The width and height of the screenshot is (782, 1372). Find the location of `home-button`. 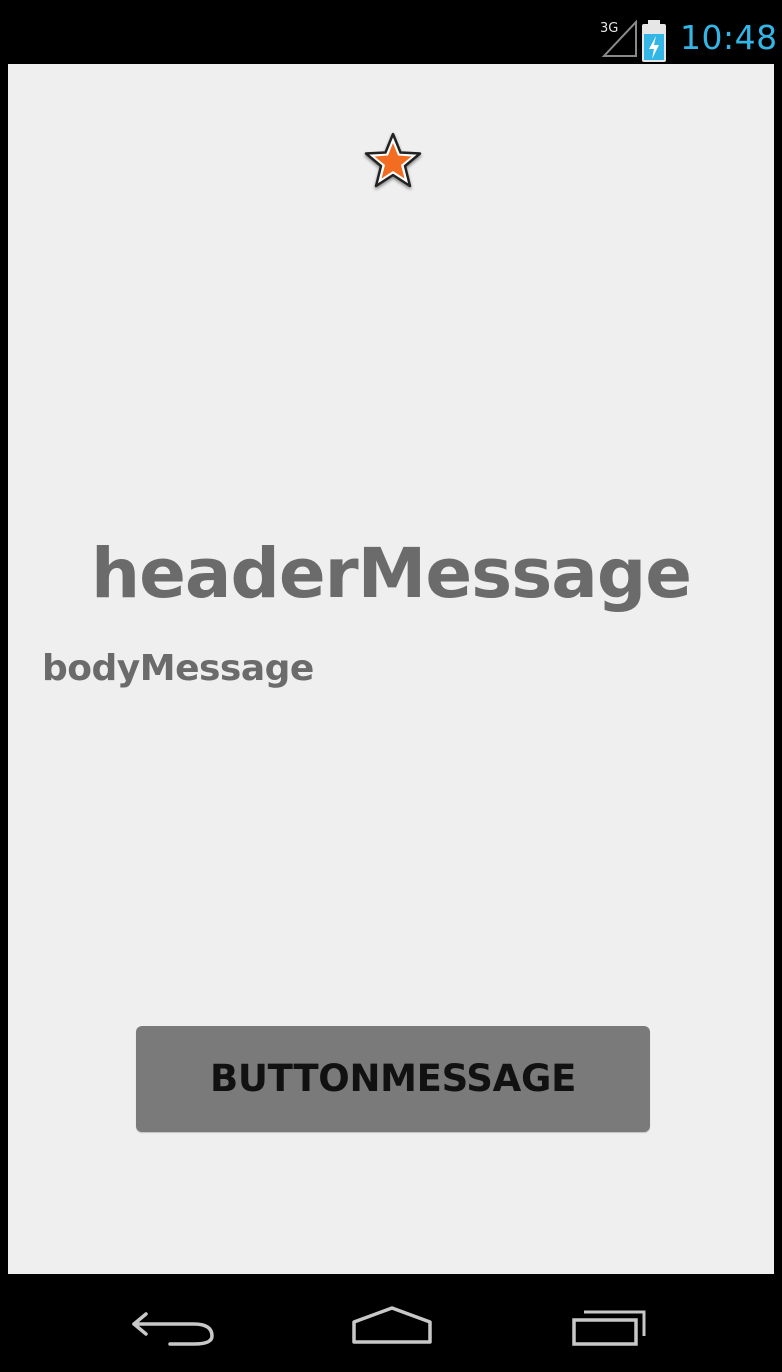

home-button is located at coordinates (394, 1324).